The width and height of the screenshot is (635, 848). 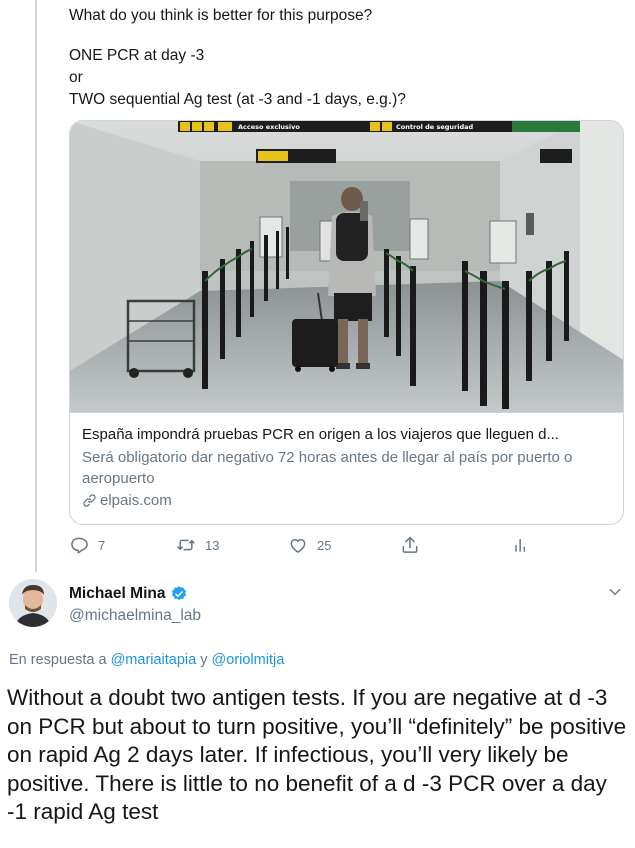 I want to click on tweet-actions: 7 13 25, so click(x=309, y=547).